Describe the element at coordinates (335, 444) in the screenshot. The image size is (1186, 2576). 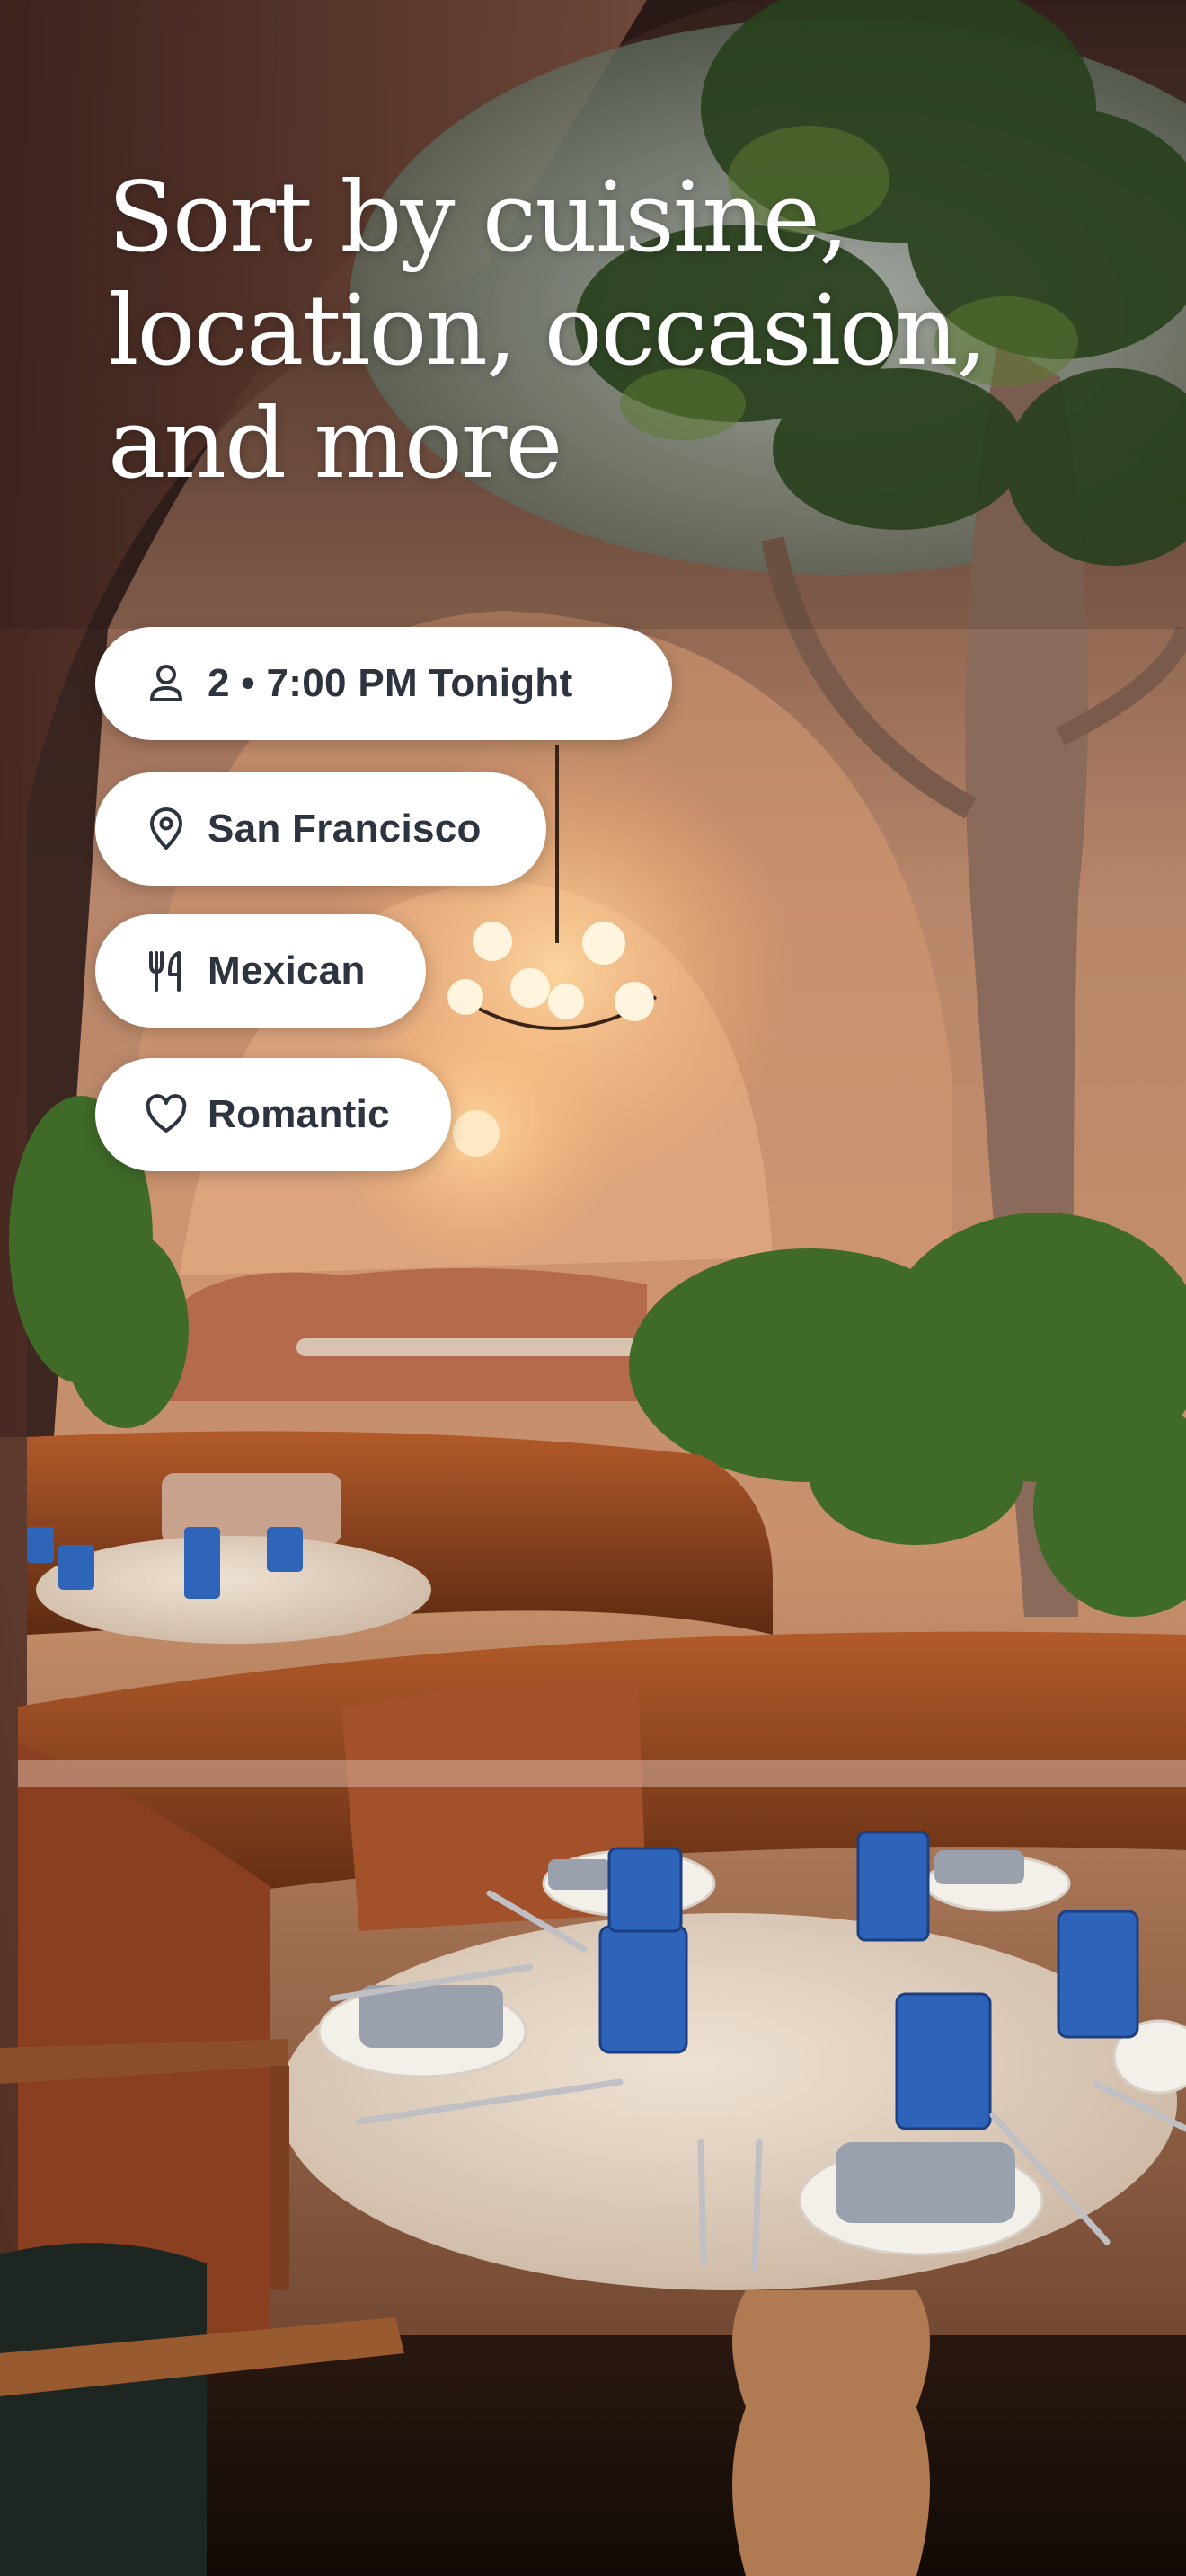
I see `headline-line-3: and more` at that location.